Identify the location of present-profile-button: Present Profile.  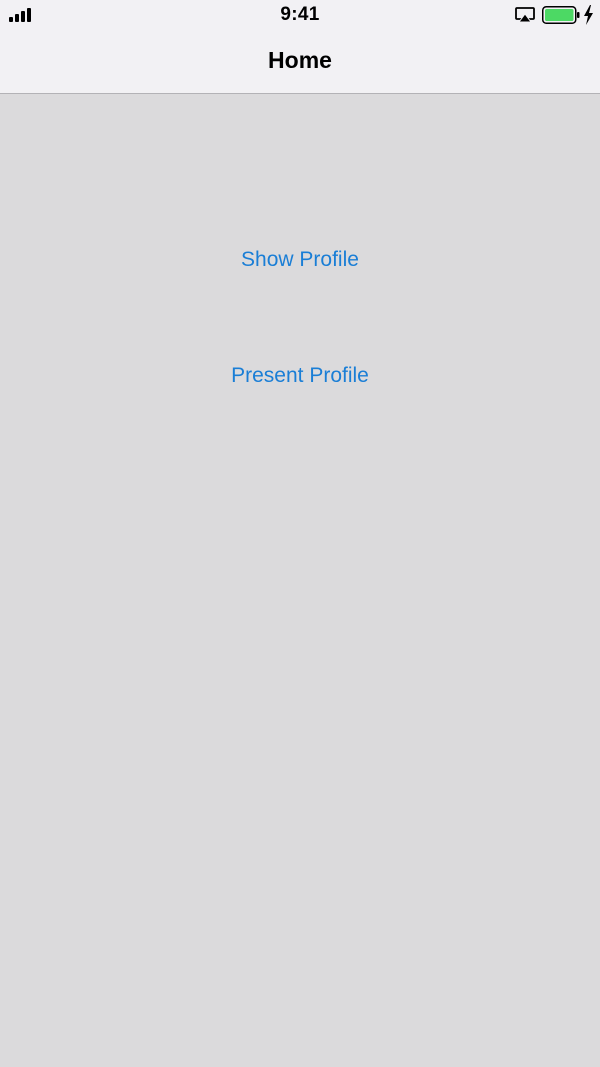
(300, 376).